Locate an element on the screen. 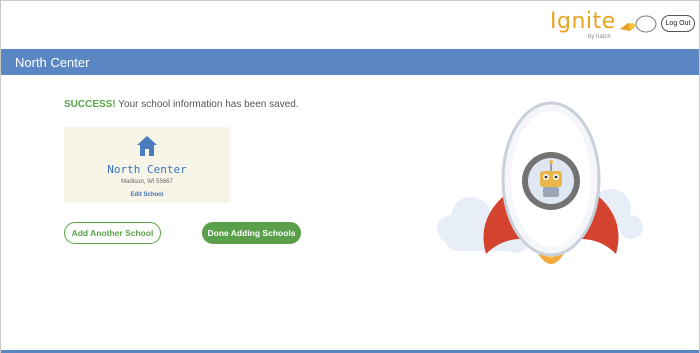  logo-wordmark: Ignite is located at coordinates (583, 21).